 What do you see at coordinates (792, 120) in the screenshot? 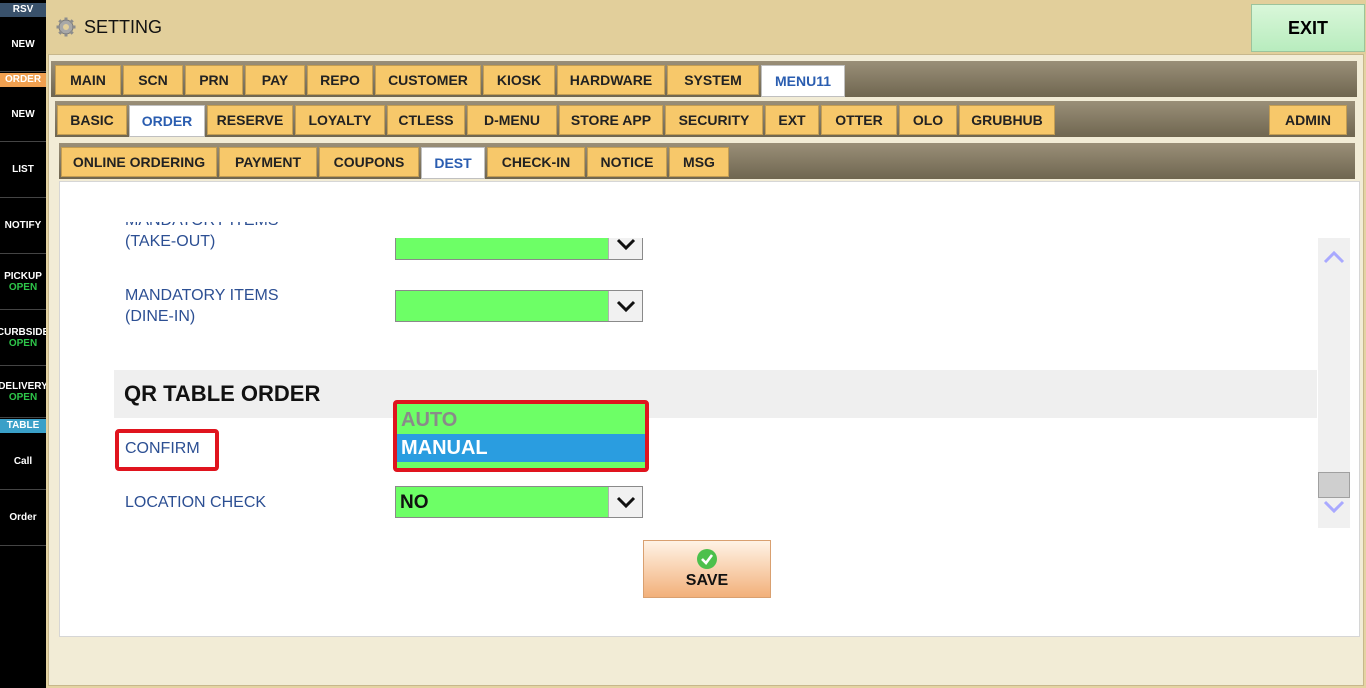
I see `tab-ext: EXT` at bounding box center [792, 120].